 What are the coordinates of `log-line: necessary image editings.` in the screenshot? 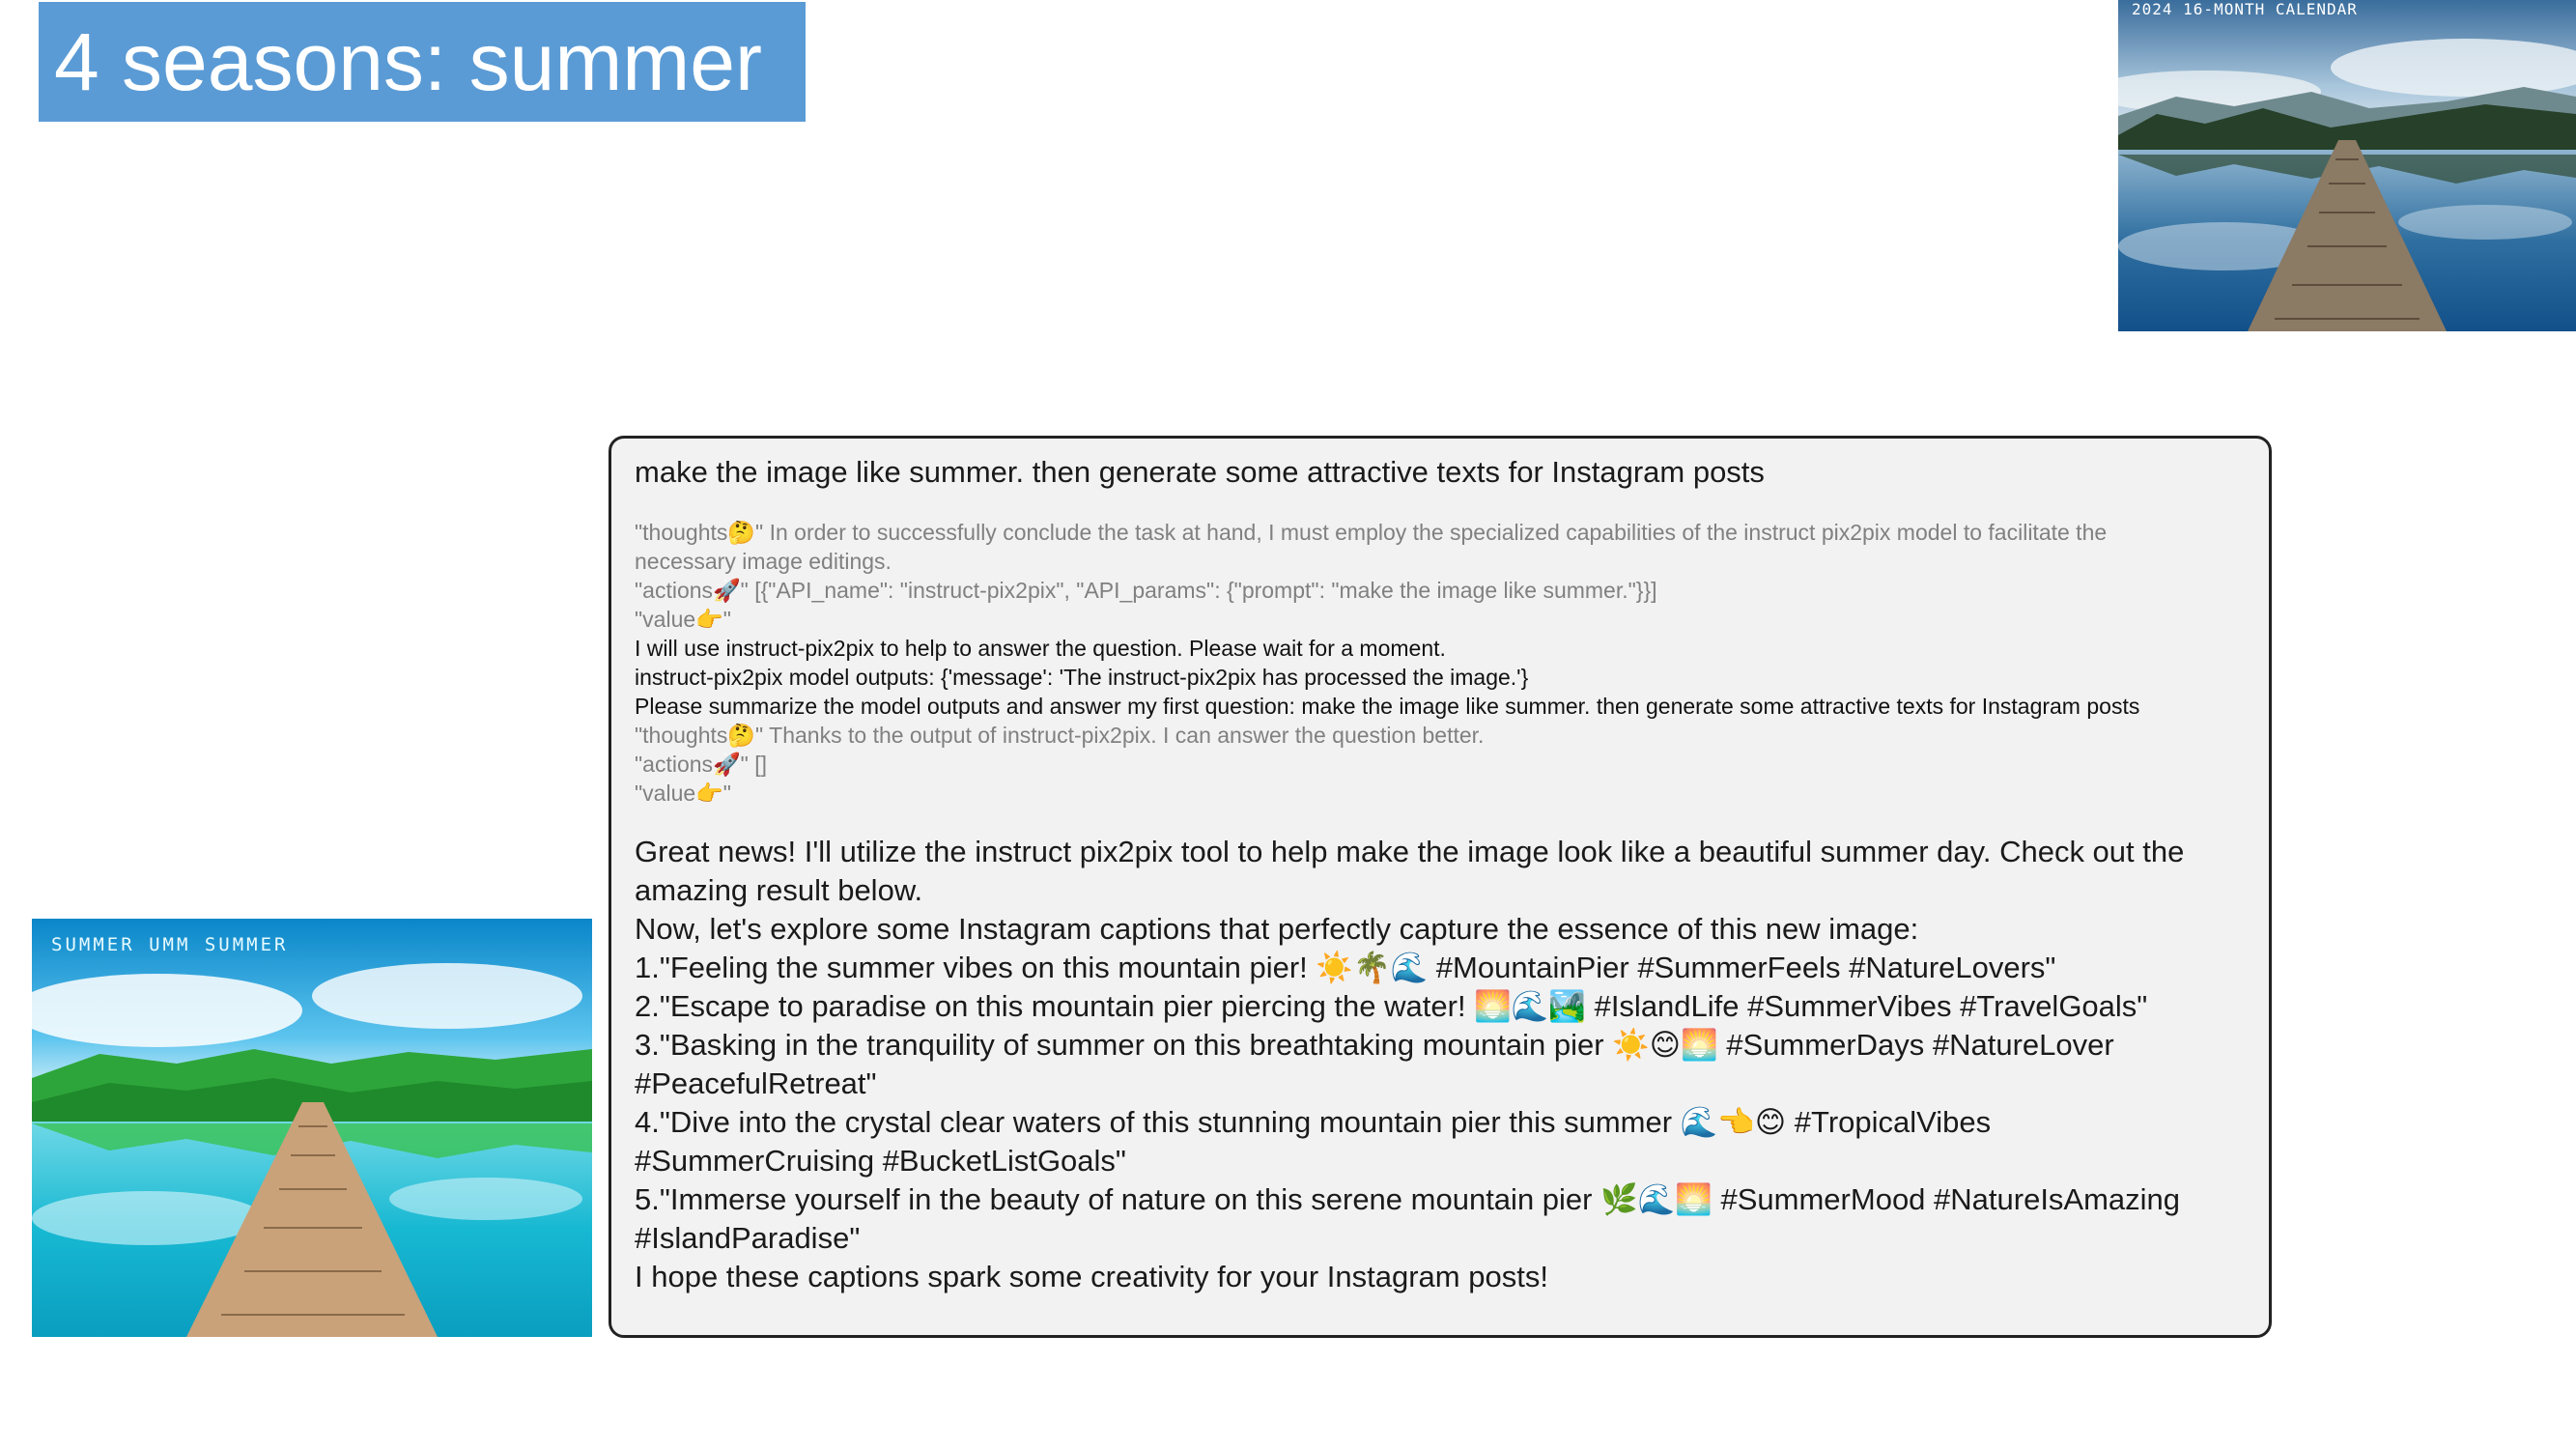 It's located at (763, 561).